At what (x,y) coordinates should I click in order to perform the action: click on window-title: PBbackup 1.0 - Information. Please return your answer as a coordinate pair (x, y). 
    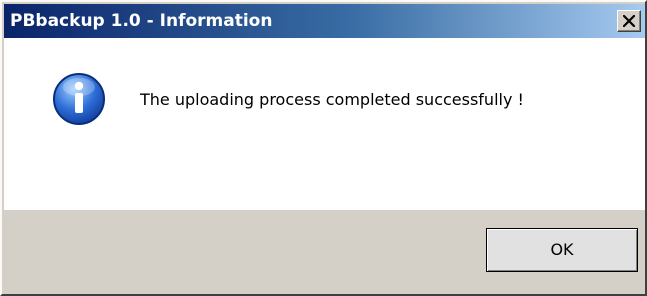
    Looking at the image, I should click on (141, 21).